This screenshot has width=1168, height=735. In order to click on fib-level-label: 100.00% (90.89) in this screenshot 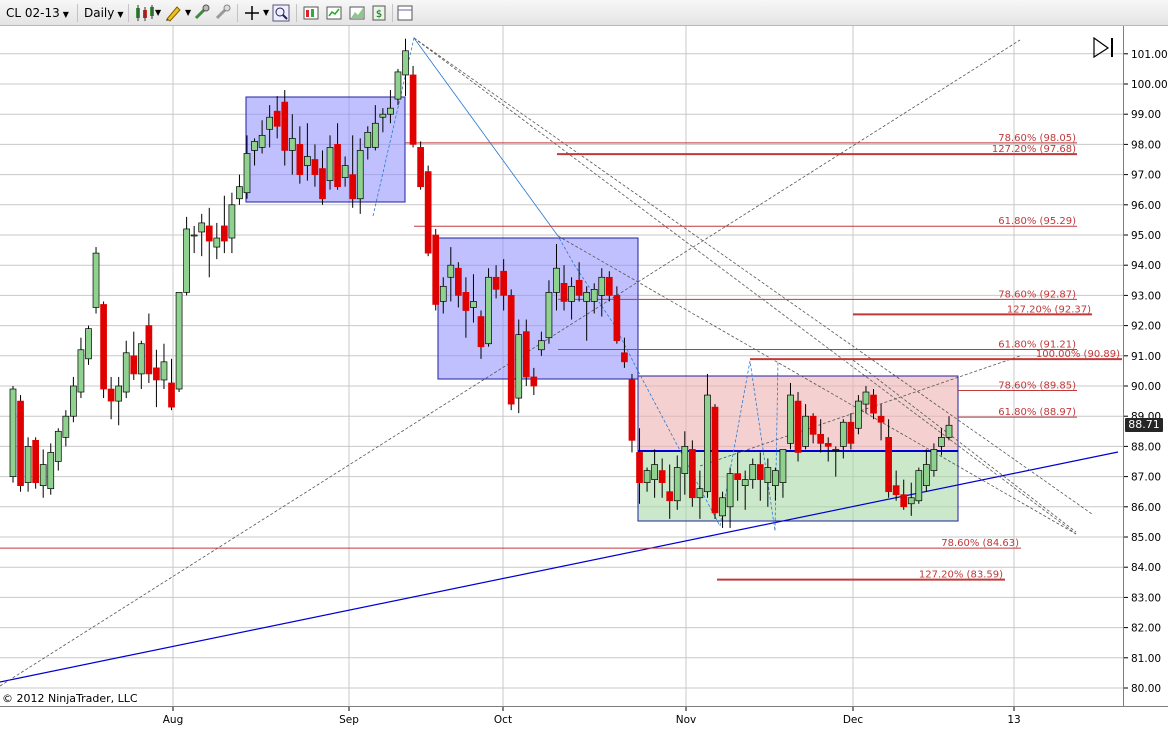, I will do `click(1078, 354)`.